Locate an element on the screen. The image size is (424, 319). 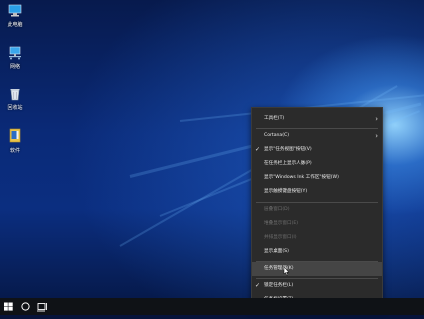
desktop-icon-network: 网络 is located at coordinates (15, 58).